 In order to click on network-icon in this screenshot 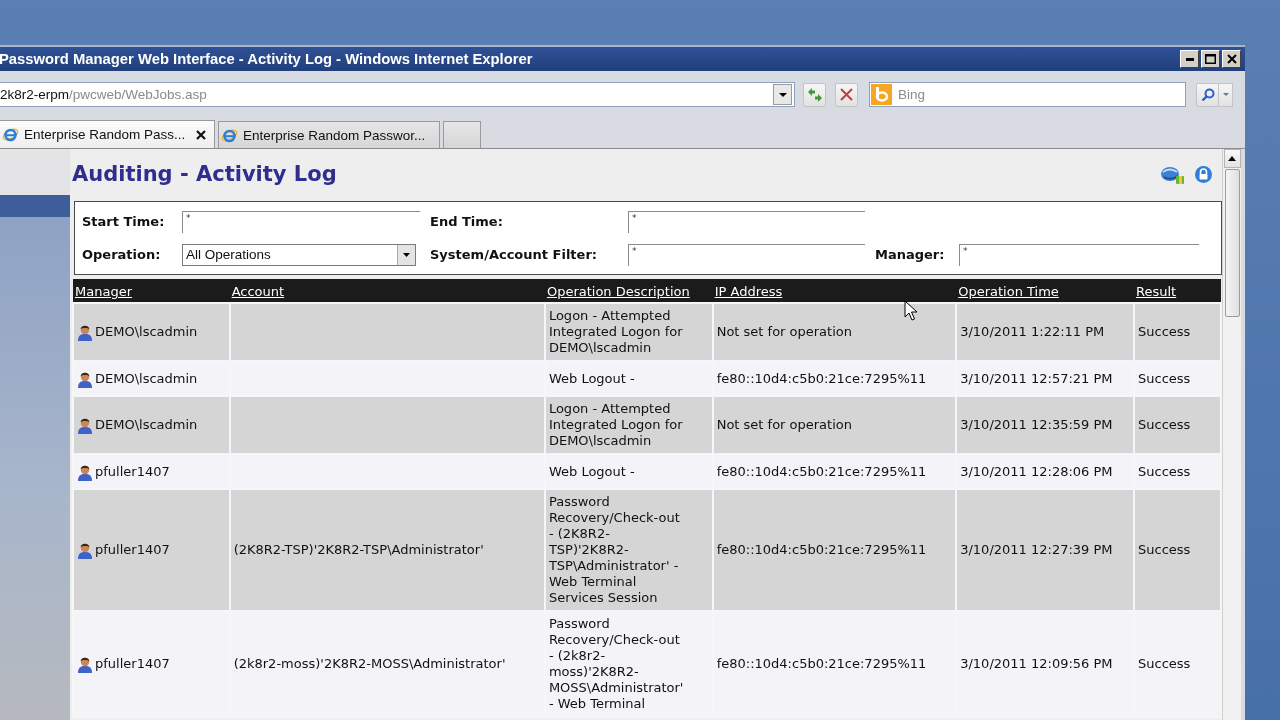, I will do `click(1172, 174)`.